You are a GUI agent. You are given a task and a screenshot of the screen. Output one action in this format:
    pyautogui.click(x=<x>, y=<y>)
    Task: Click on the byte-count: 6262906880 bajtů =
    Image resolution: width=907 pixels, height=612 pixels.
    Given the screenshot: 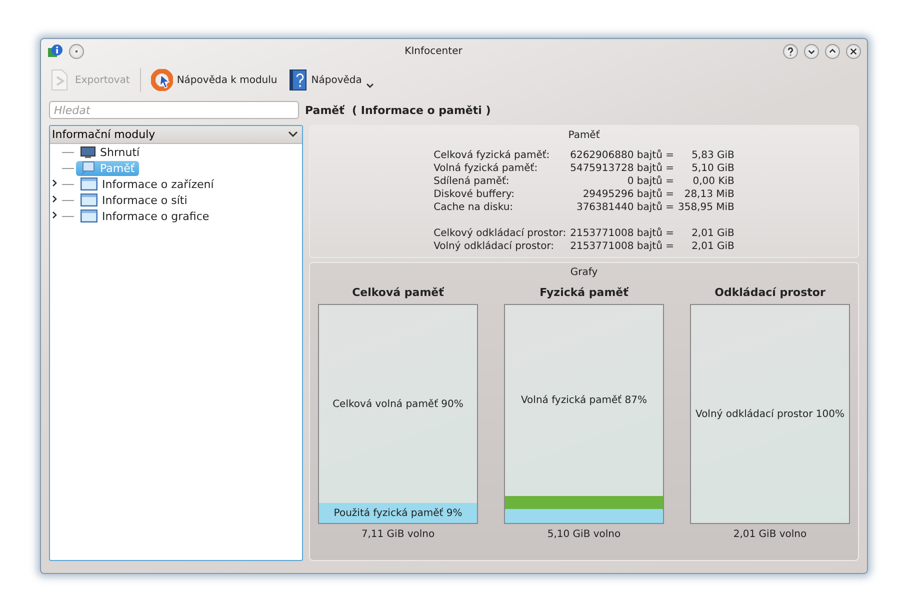 What is the action you would take?
    pyautogui.click(x=621, y=155)
    